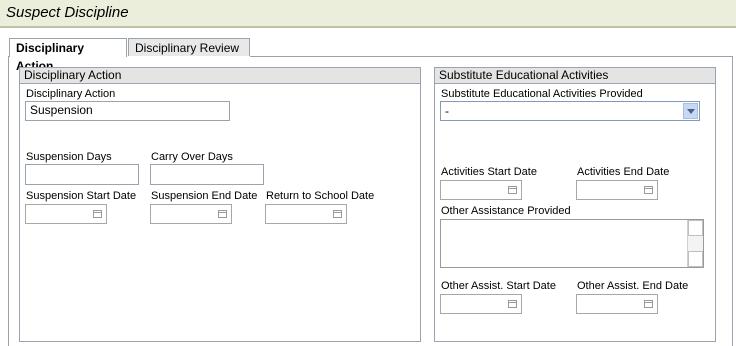 The width and height of the screenshot is (736, 346). What do you see at coordinates (572, 243) in the screenshot?
I see `other-assistance-textarea` at bounding box center [572, 243].